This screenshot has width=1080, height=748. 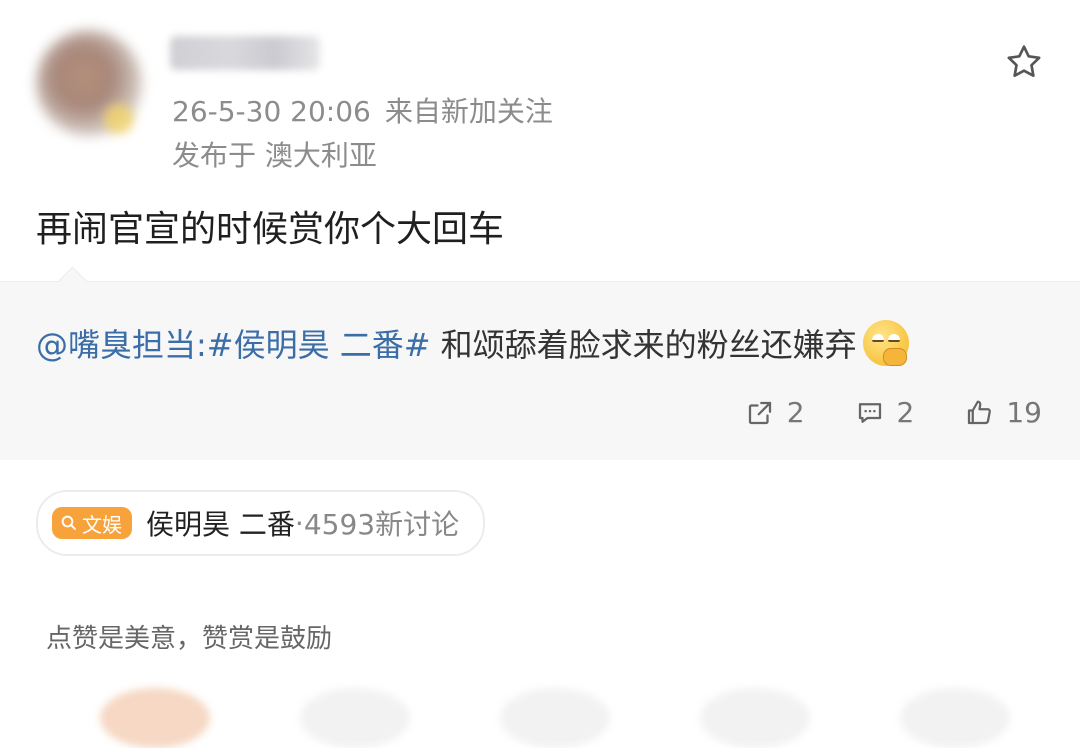 What do you see at coordinates (189, 639) in the screenshot?
I see `reward-hint: 点赞是美意，赞赏是鼓励` at bounding box center [189, 639].